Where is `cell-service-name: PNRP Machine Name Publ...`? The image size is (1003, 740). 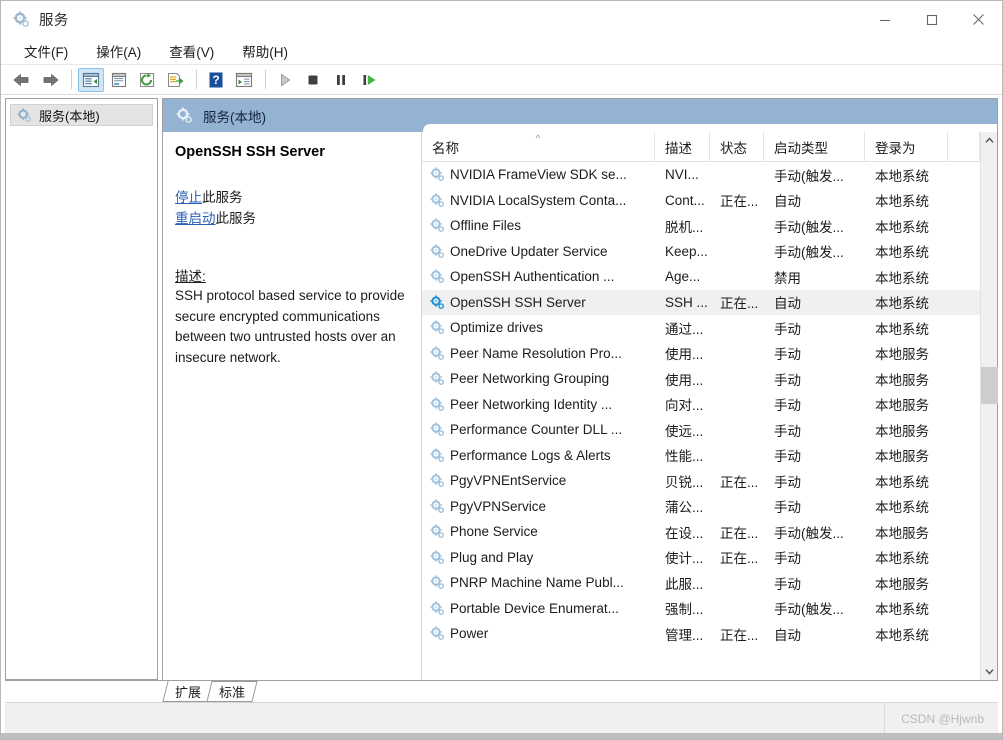
cell-service-name: PNRP Machine Name Publ... is located at coordinates (538, 582).